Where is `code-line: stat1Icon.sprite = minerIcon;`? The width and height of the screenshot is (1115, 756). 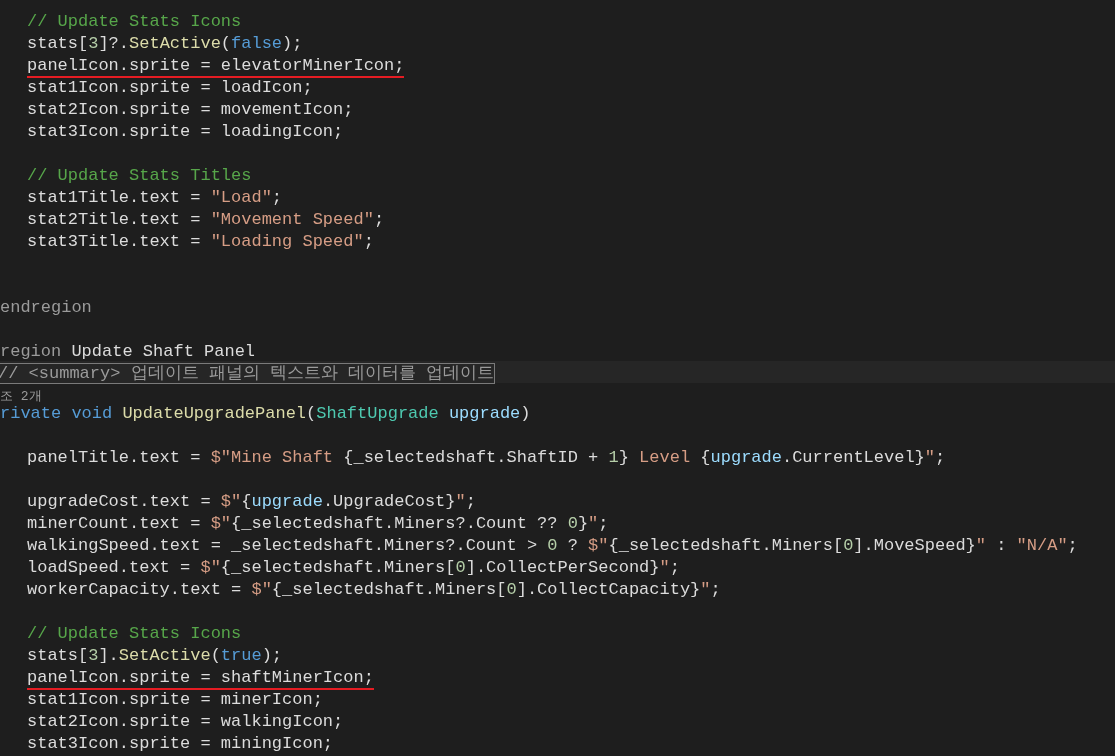
code-line: stat1Icon.sprite = minerIcon; is located at coordinates (175, 700).